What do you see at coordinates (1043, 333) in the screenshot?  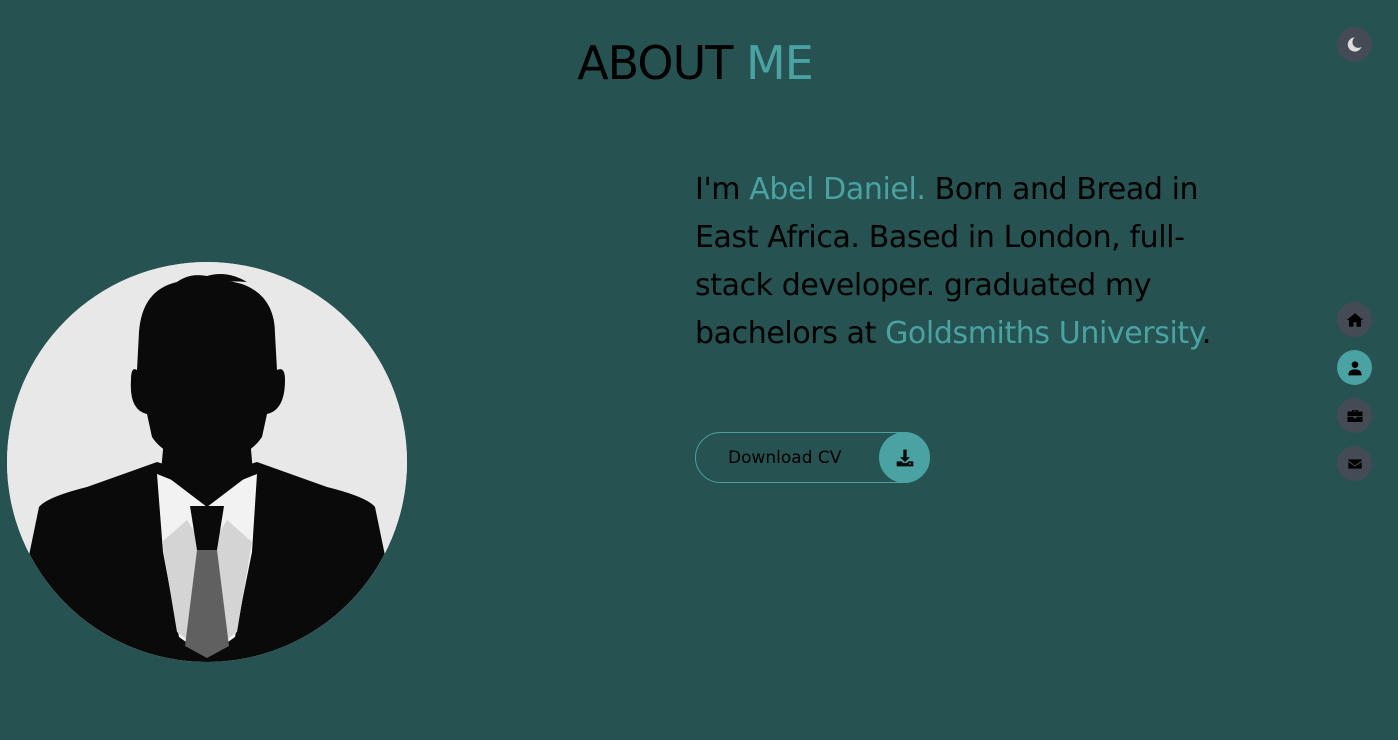 I see `bio-school: Goldsmiths University` at bounding box center [1043, 333].